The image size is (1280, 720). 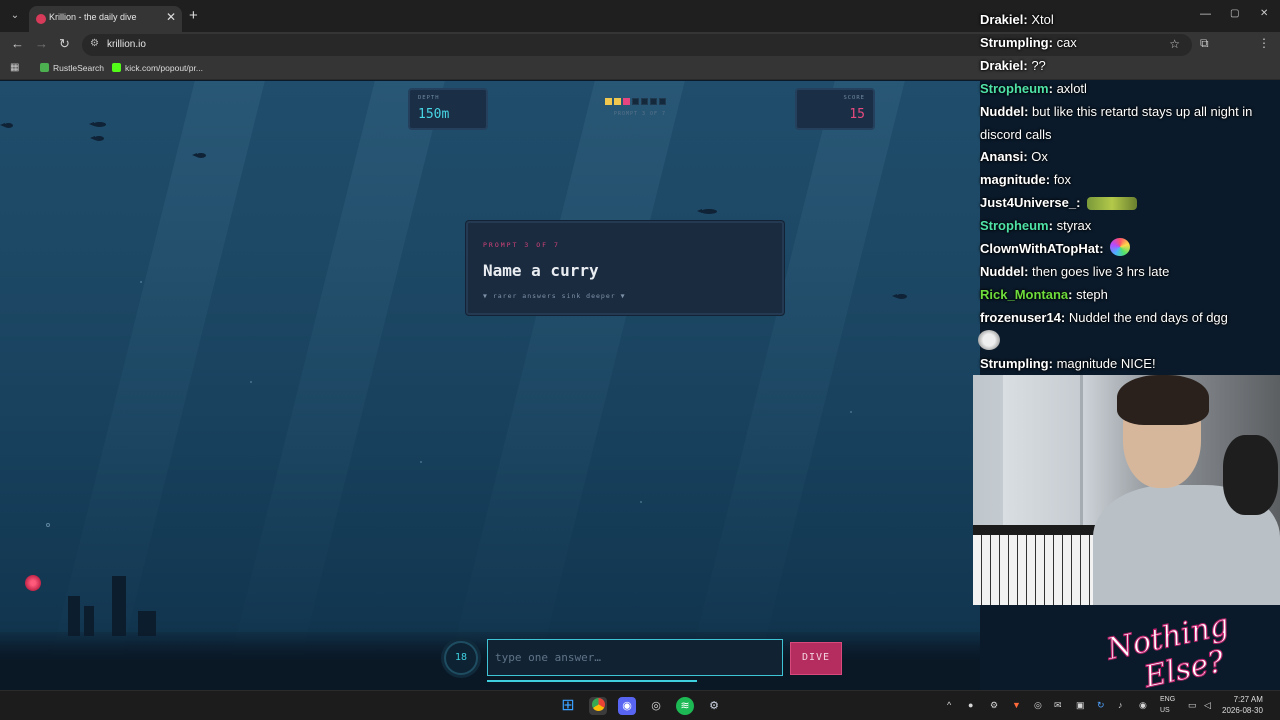 I want to click on chat-message: magnitude: fox, so click(x=1026, y=179).